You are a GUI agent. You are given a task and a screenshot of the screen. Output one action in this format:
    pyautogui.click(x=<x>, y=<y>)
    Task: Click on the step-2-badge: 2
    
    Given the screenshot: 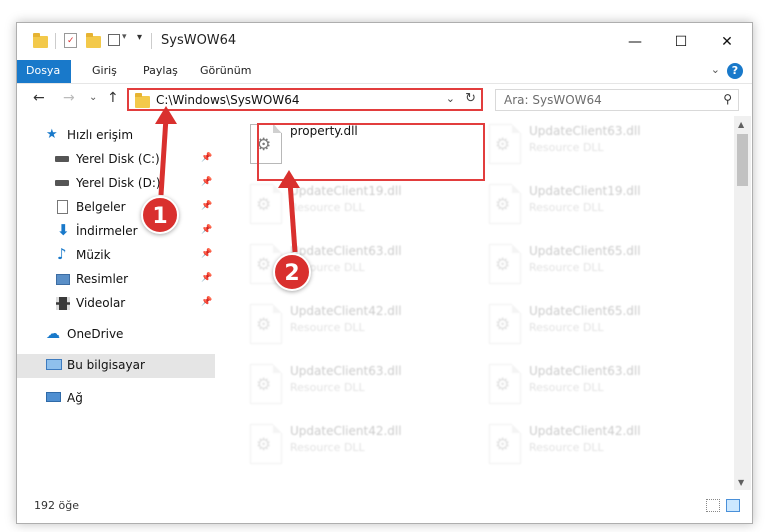 What is the action you would take?
    pyautogui.click(x=292, y=272)
    